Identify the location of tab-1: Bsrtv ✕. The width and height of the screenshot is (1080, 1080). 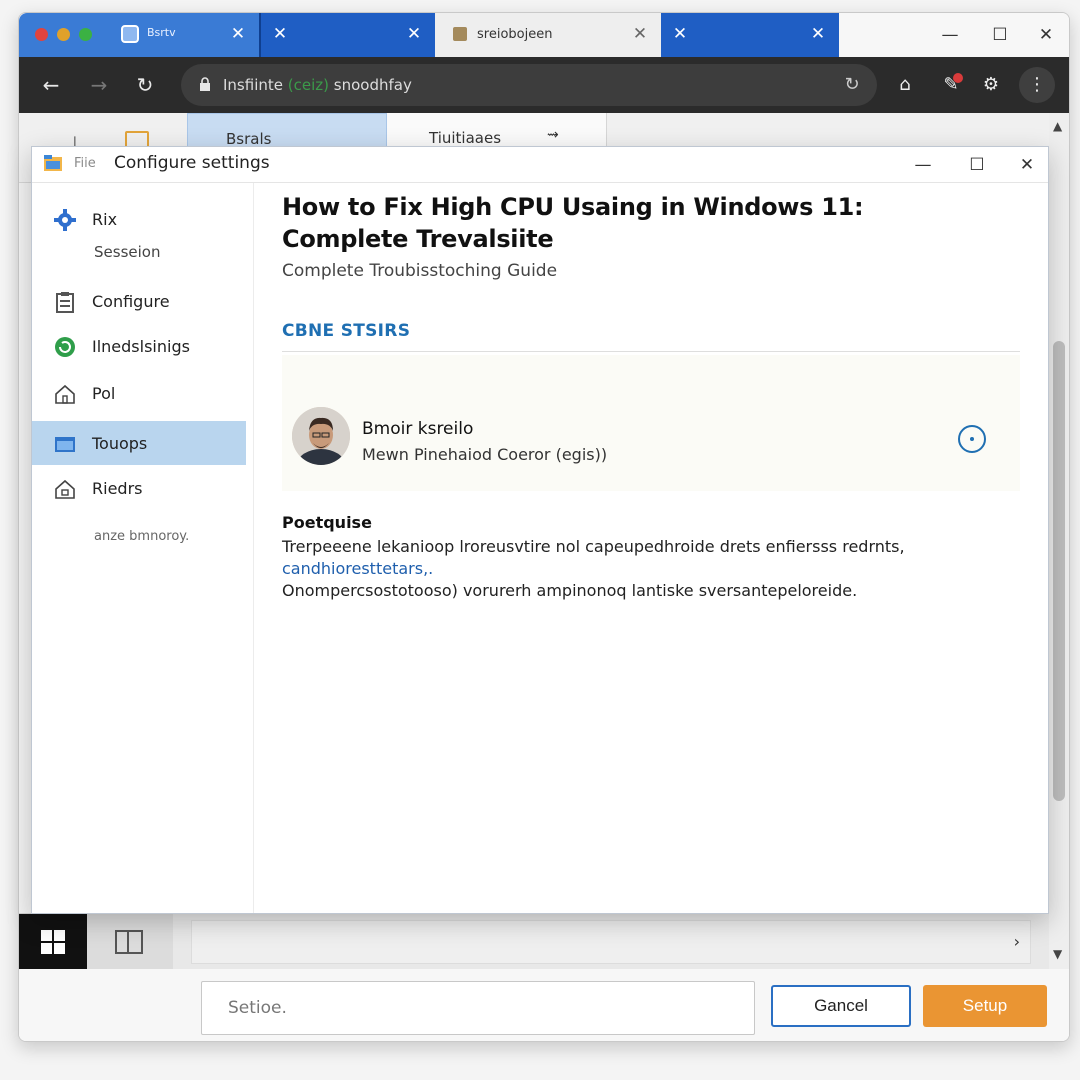
(139, 35).